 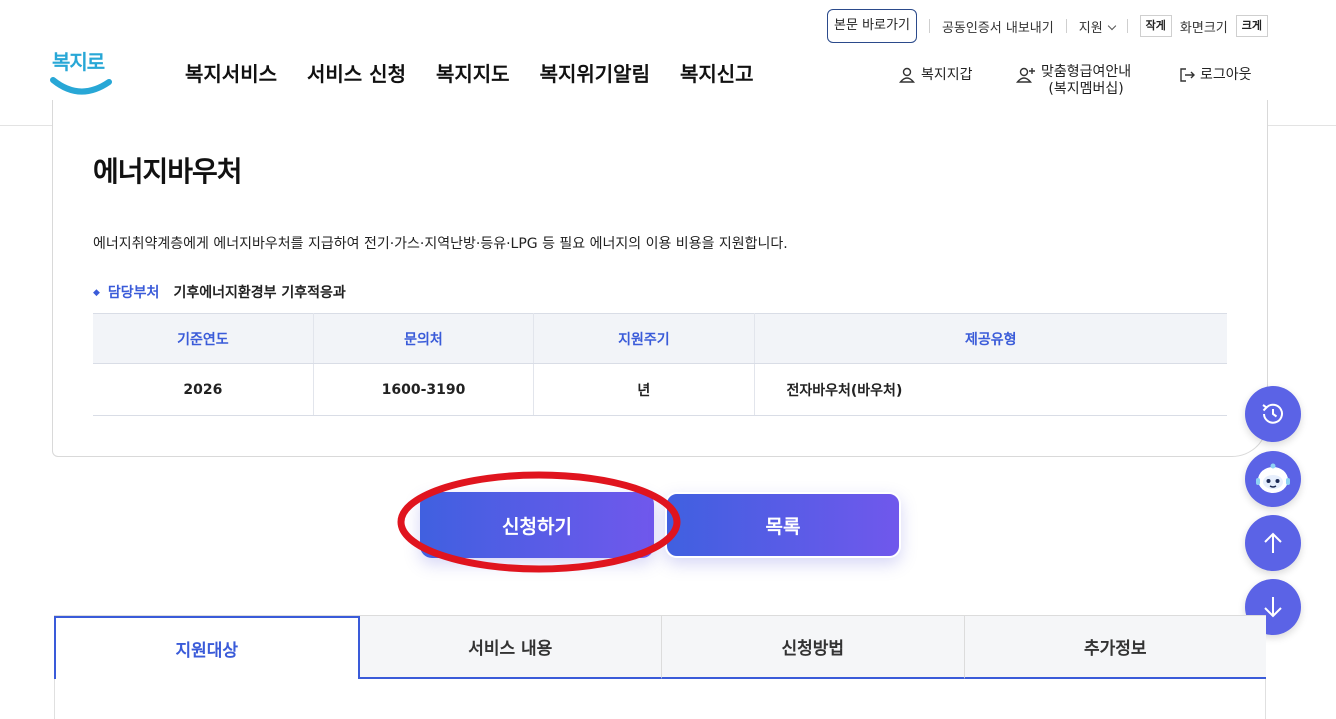 I want to click on recent-history-button, so click(x=1273, y=414).